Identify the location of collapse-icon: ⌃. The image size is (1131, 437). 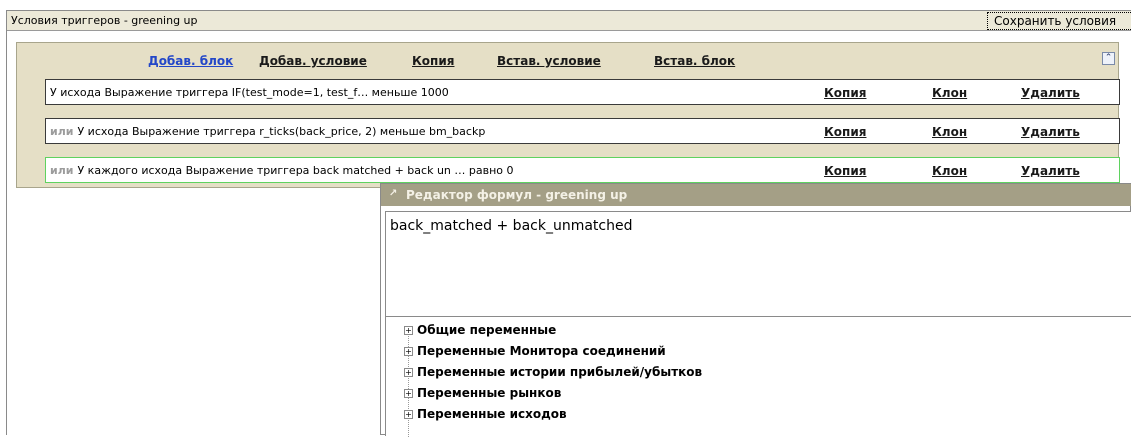
(1108, 58).